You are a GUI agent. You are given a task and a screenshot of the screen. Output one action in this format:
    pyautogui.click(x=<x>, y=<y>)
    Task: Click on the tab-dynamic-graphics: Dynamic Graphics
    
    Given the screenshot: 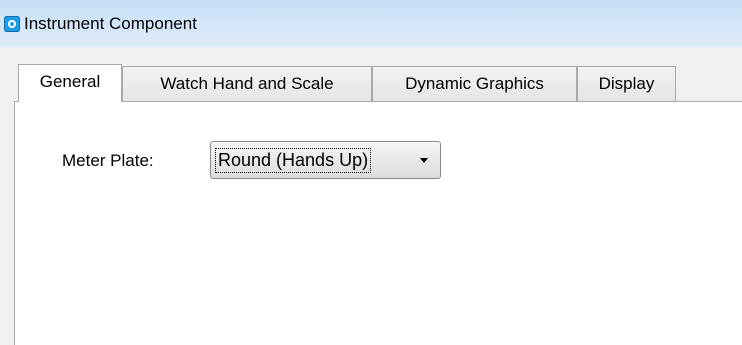 What is the action you would take?
    pyautogui.click(x=474, y=83)
    